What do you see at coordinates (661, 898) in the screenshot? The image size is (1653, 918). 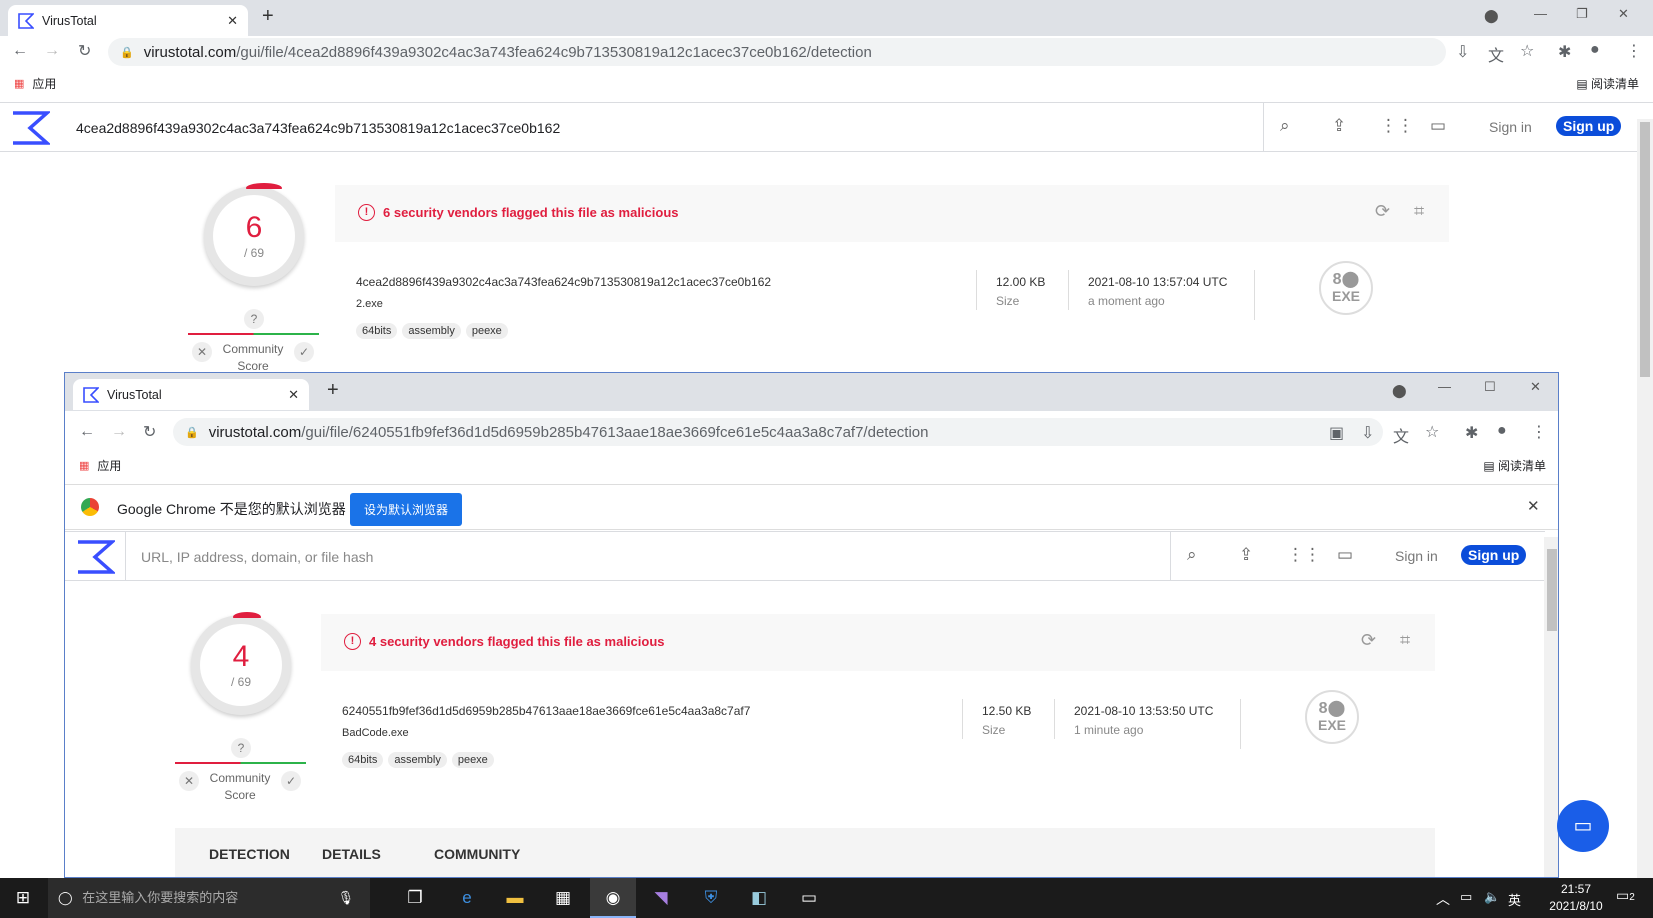 I see `visual-studio-icon: ◥` at bounding box center [661, 898].